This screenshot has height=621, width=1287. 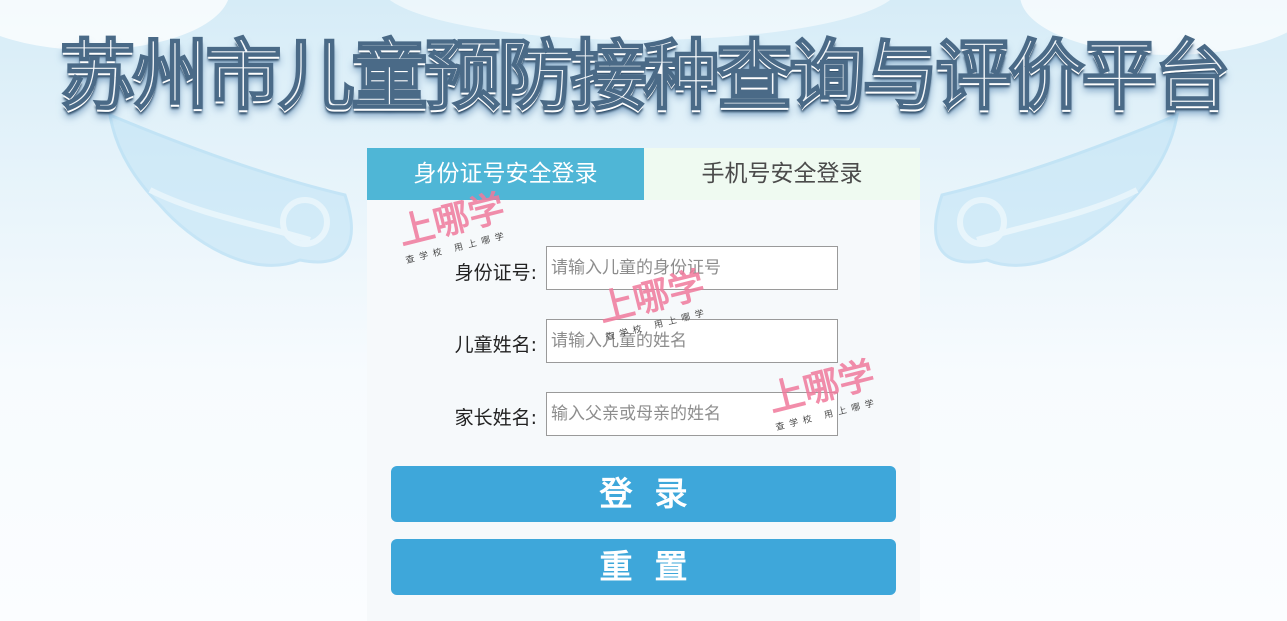 I want to click on parent-name-input, so click(x=692, y=414).